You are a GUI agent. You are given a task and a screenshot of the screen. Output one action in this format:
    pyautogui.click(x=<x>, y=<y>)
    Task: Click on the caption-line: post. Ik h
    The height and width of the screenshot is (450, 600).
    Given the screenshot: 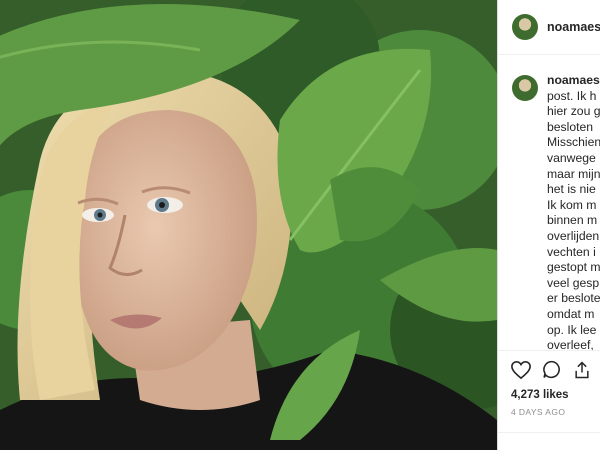 What is the action you would take?
    pyautogui.click(x=572, y=95)
    